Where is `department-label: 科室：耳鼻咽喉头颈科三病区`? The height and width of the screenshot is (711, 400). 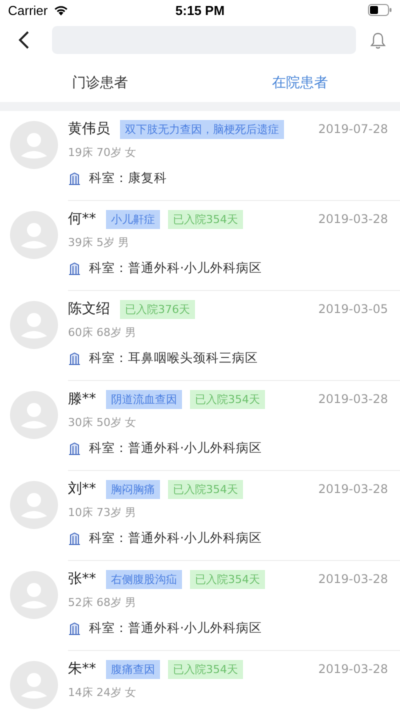
department-label: 科室：耳鼻咽喉头颈科三病区 is located at coordinates (173, 358).